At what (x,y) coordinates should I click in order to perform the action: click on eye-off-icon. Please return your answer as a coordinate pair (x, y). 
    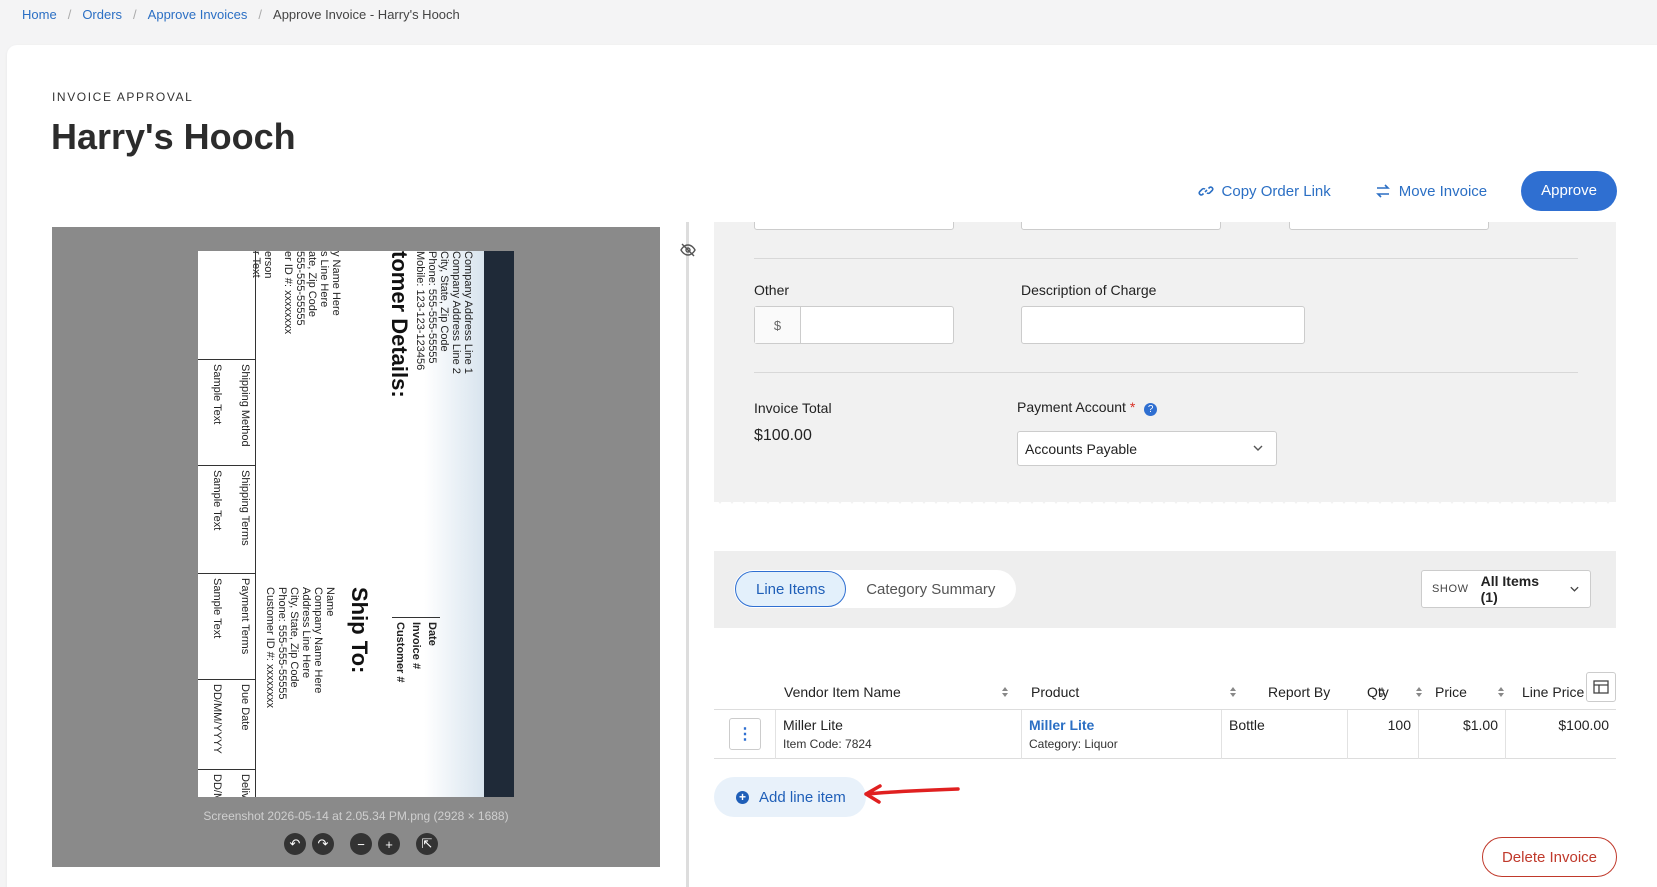
    Looking at the image, I should click on (688, 250).